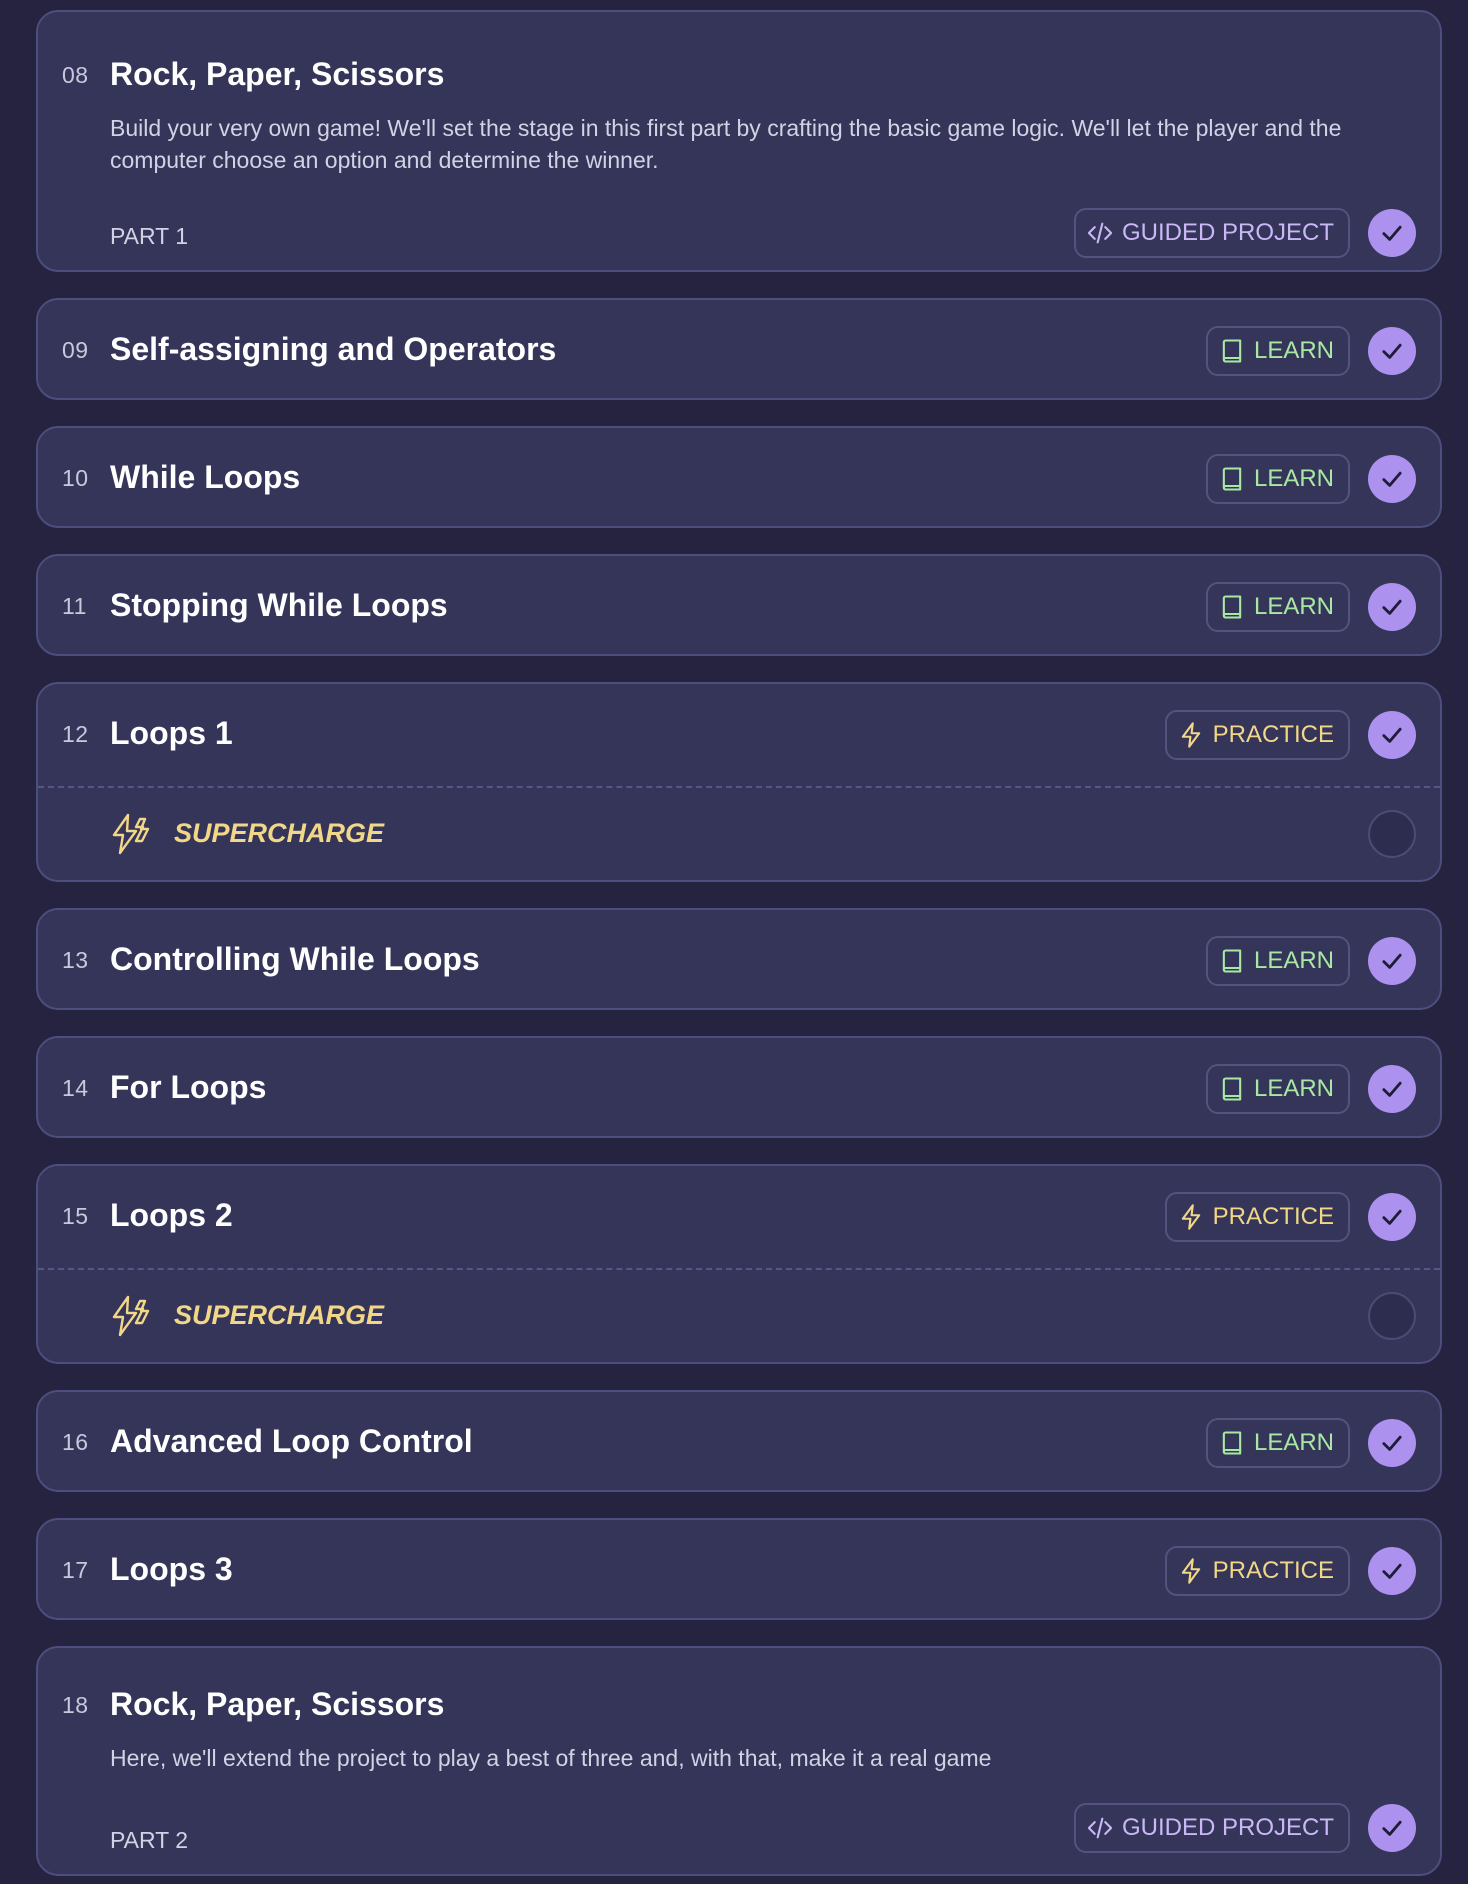  What do you see at coordinates (739, 1087) in the screenshot?
I see `lesson-card: 14 For Loops LEARN` at bounding box center [739, 1087].